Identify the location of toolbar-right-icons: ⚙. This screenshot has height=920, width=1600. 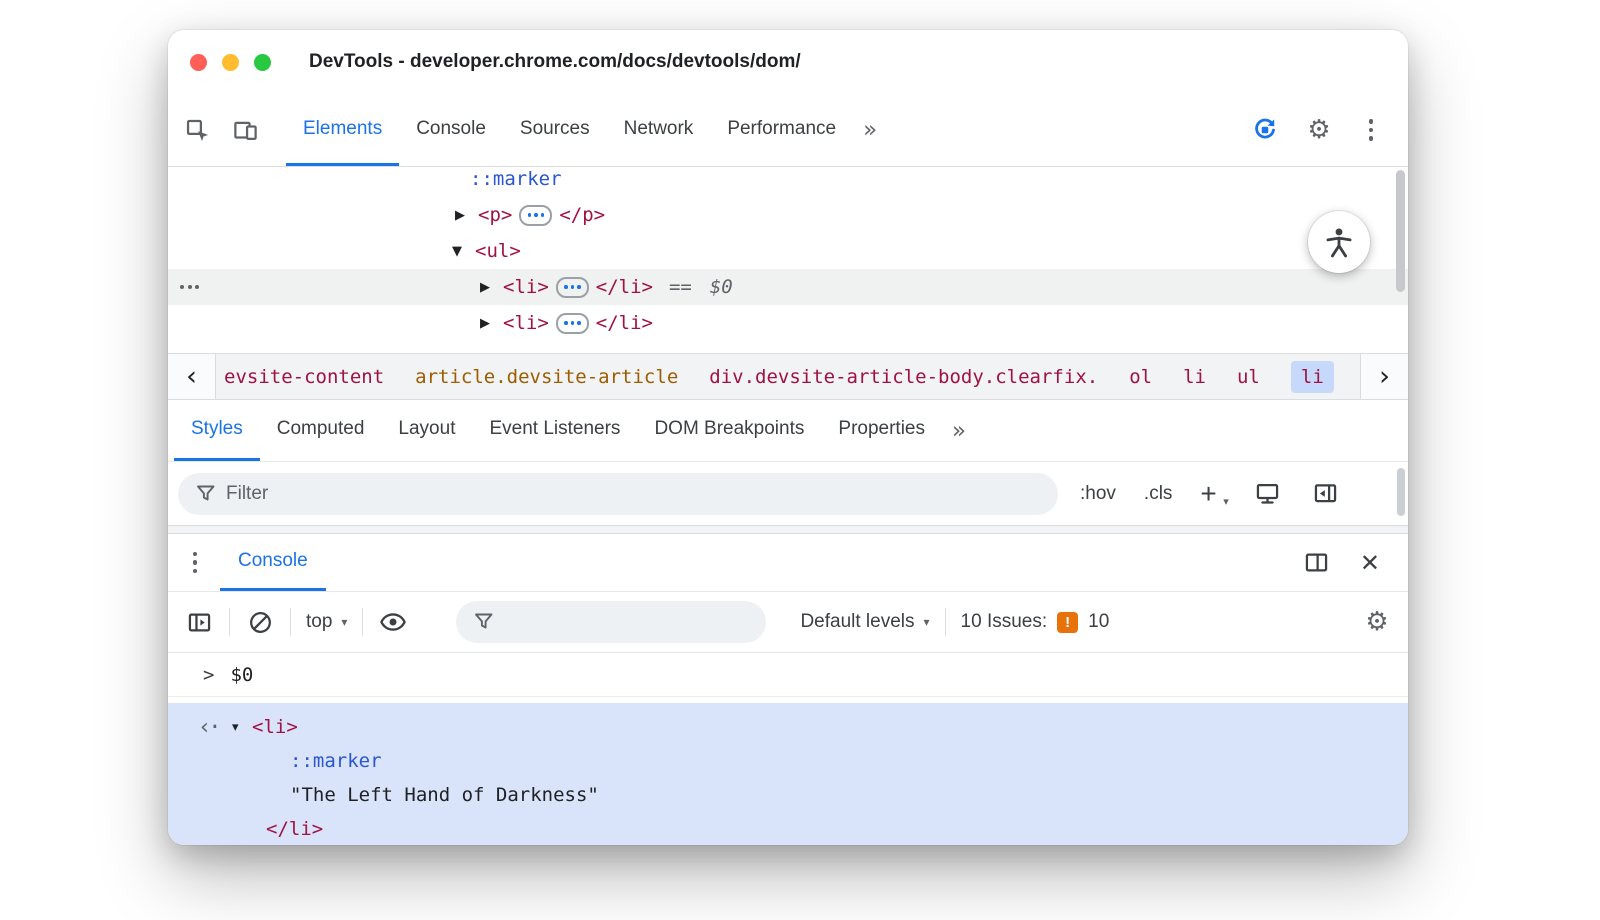
(1322, 130).